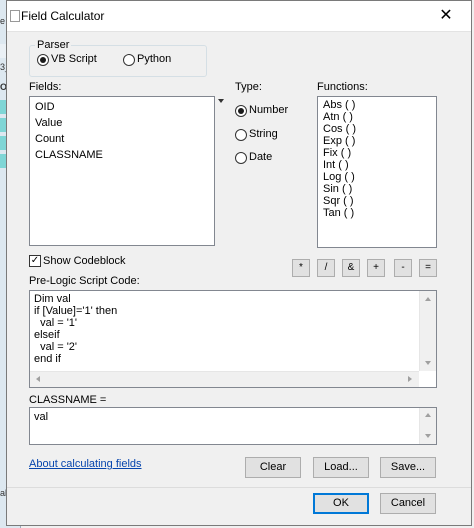  I want to click on field-item: OID, so click(45, 107).